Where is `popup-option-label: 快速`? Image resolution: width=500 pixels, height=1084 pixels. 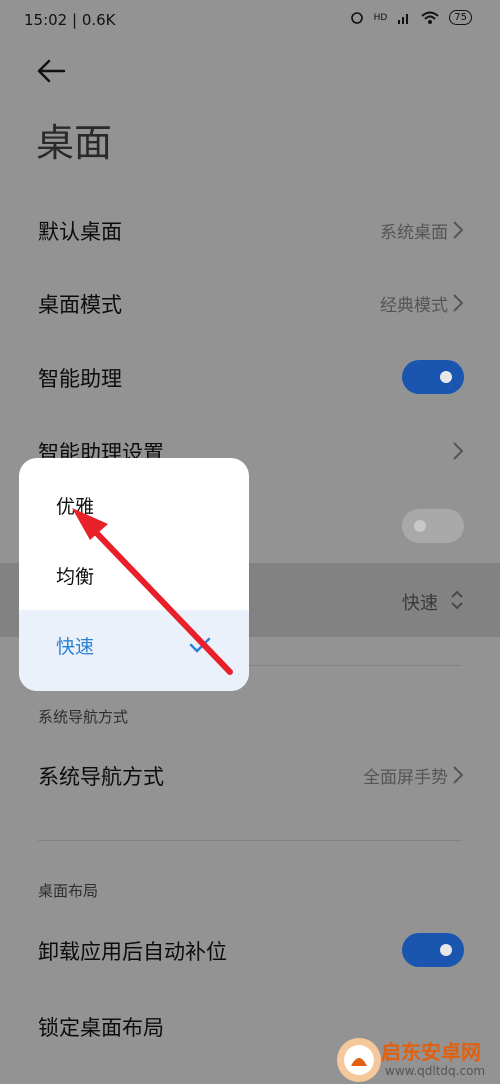
popup-option-label: 快速 is located at coordinates (75, 647).